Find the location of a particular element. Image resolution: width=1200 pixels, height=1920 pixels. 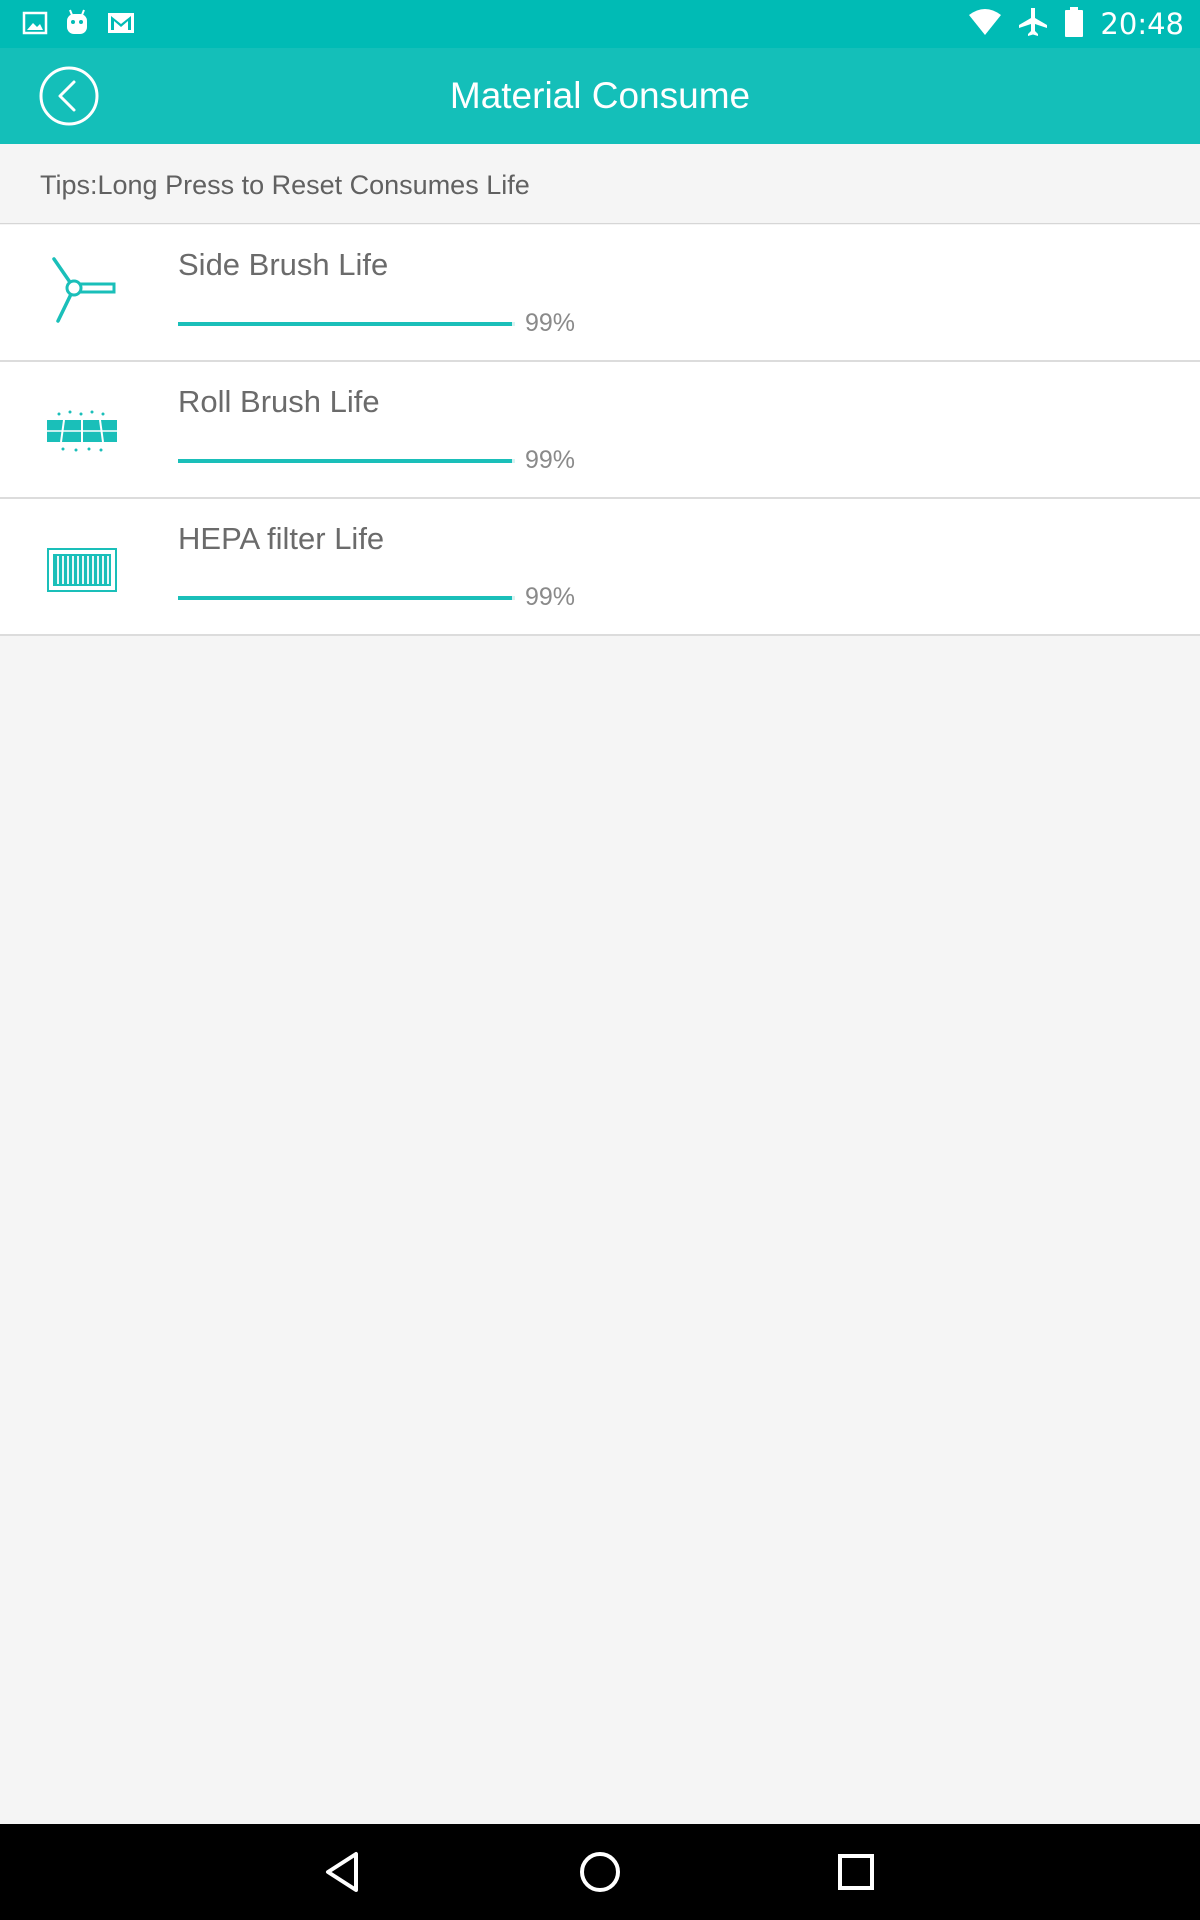

list-item-roll-brush: Roll Brush Life 99% is located at coordinates (600, 430).